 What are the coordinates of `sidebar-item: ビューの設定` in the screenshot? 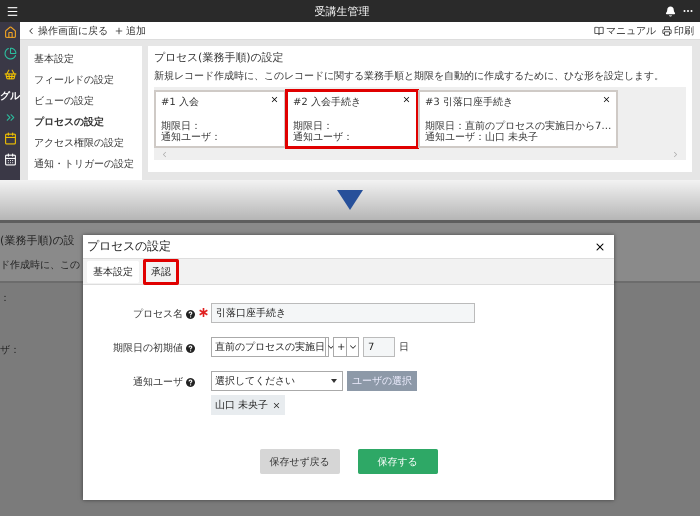 It's located at (85, 100).